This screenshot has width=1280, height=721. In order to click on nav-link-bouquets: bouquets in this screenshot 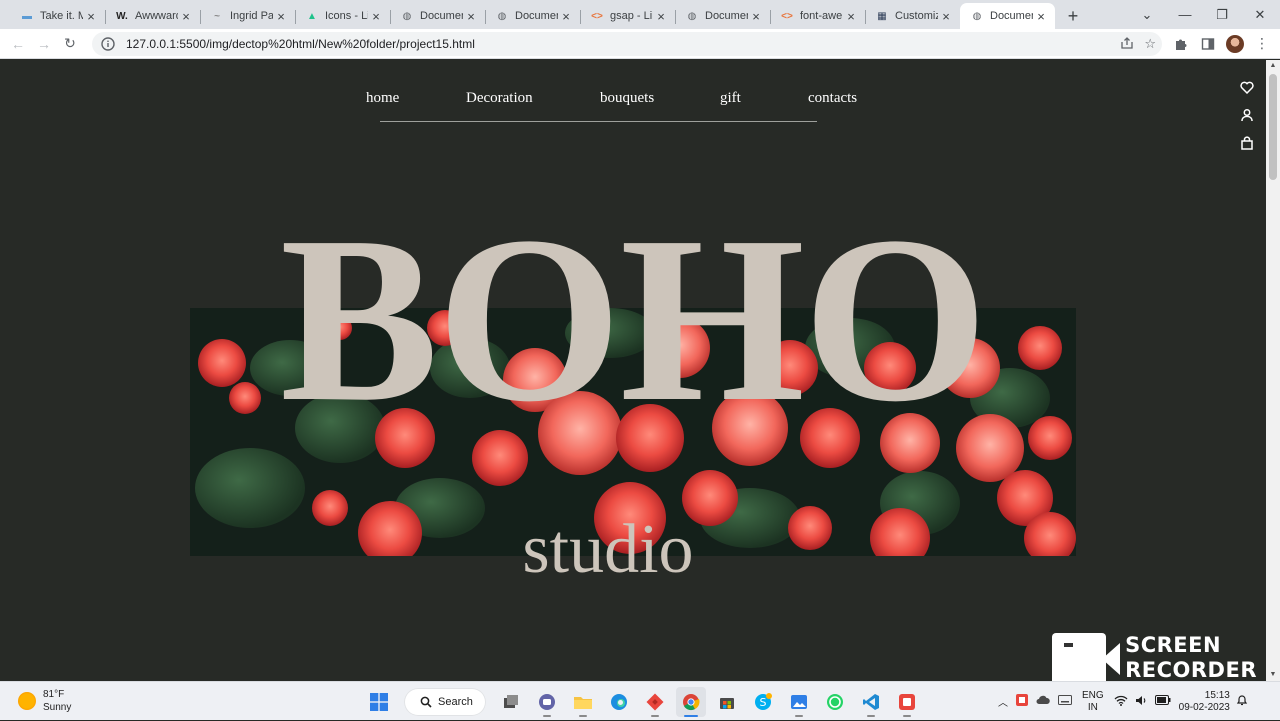, I will do `click(627, 98)`.